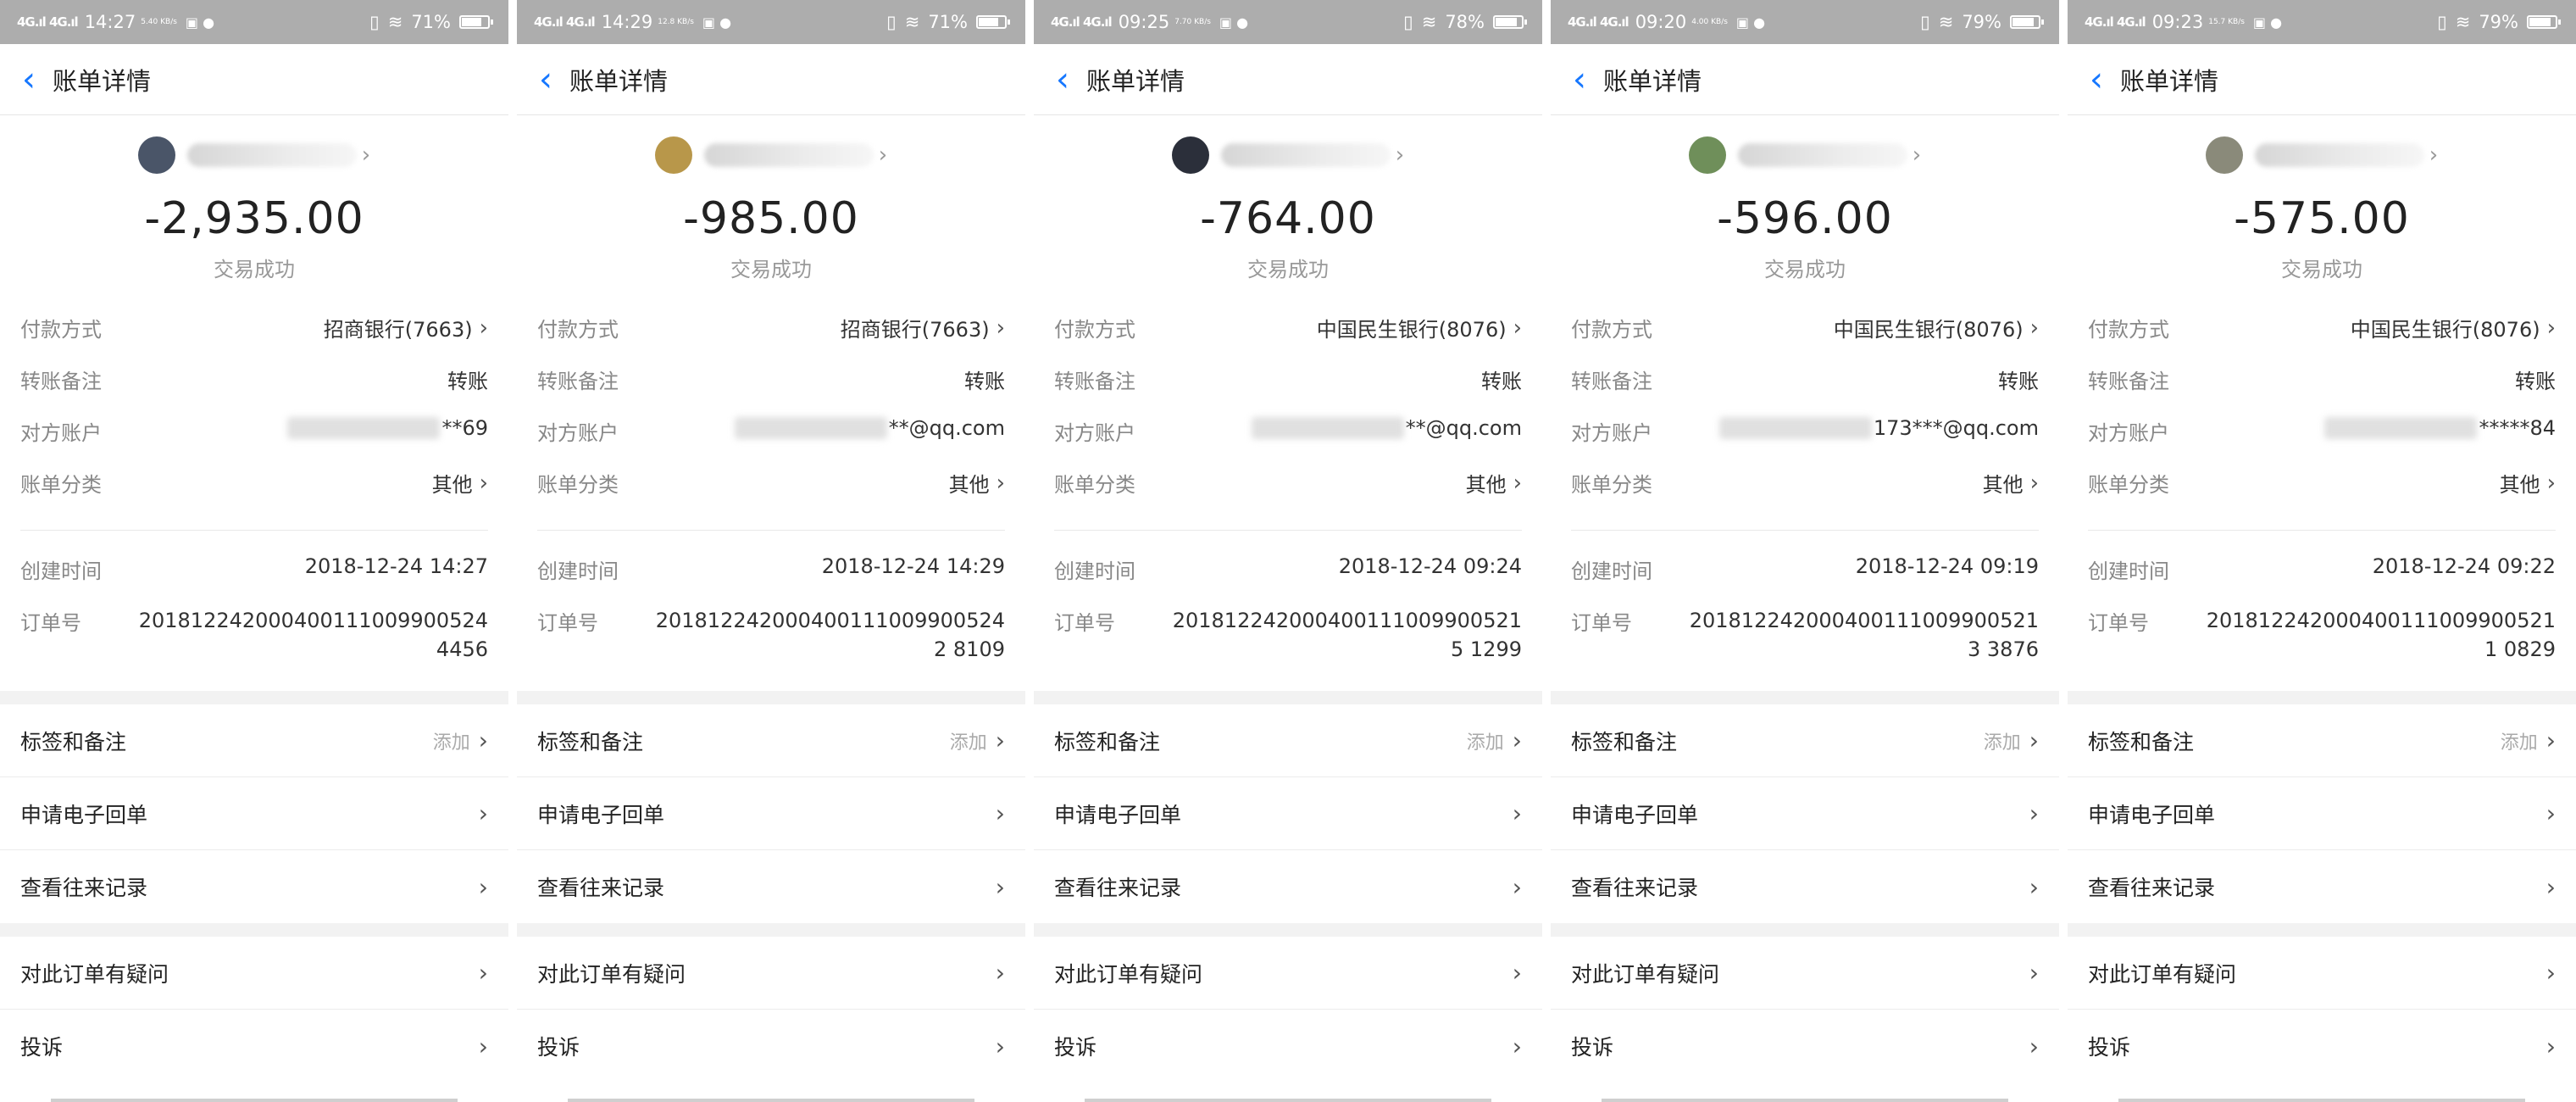  What do you see at coordinates (2177, 22) in the screenshot?
I see `status-time: 09:23` at bounding box center [2177, 22].